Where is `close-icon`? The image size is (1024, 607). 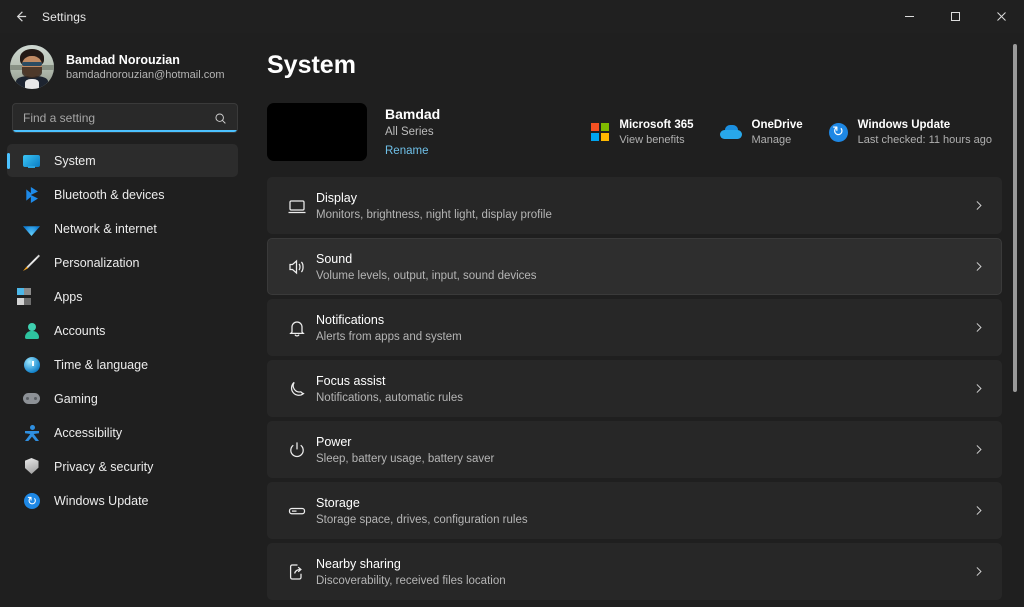
close-icon is located at coordinates (1001, 16).